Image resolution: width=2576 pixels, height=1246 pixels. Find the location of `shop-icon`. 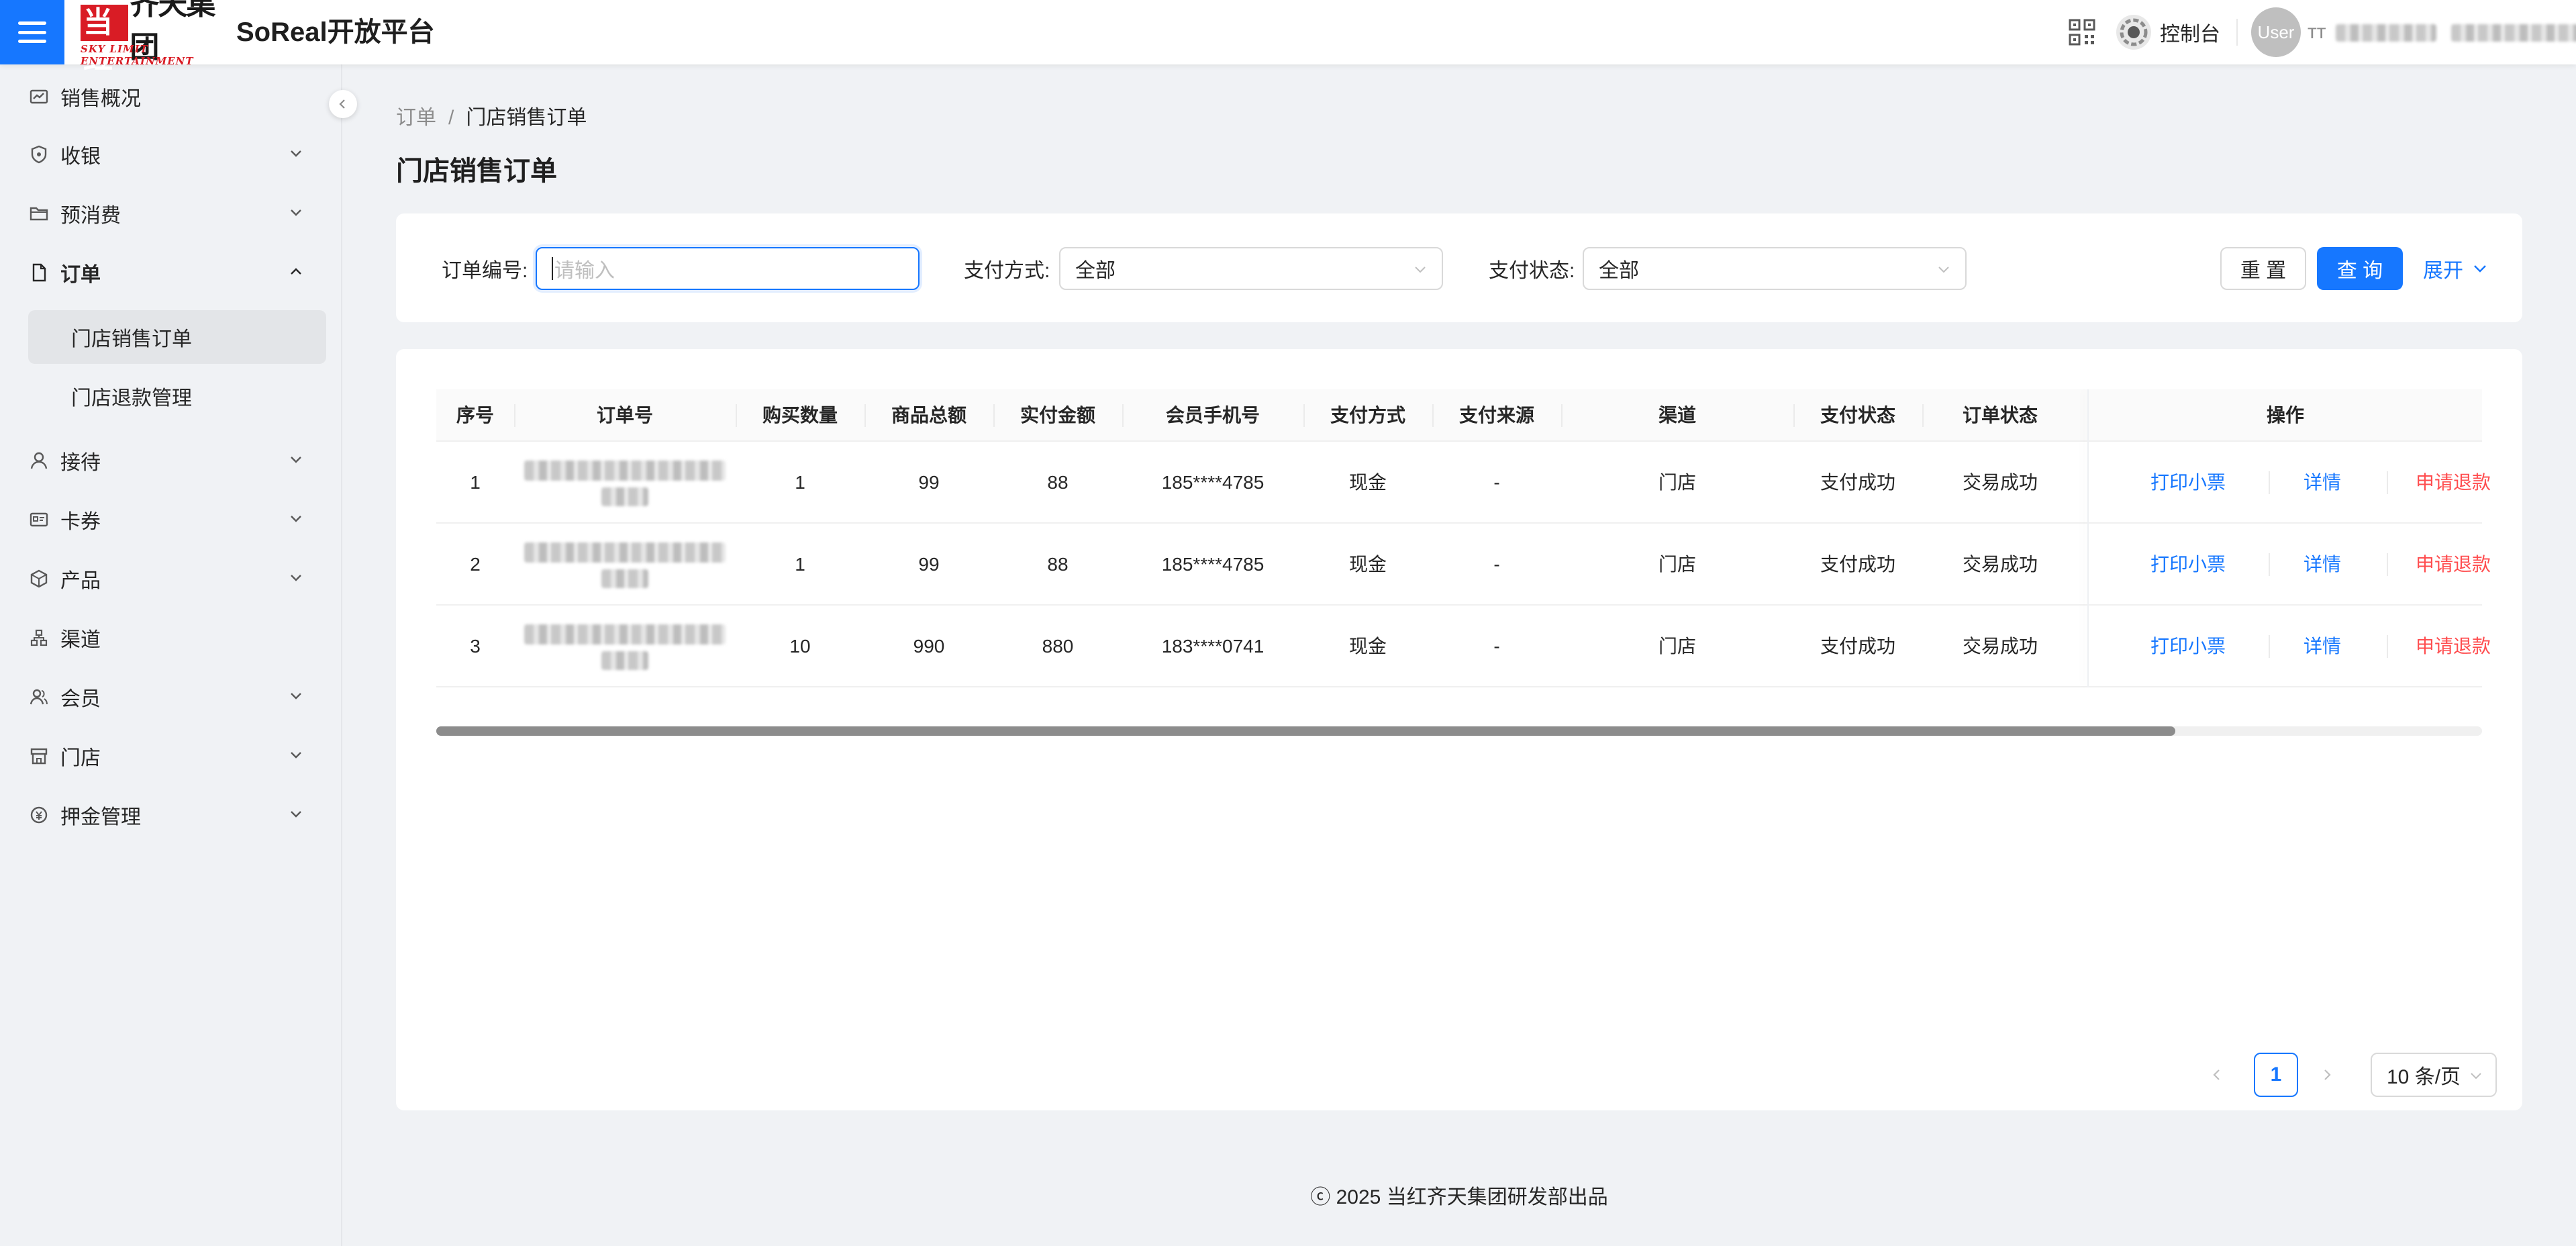

shop-icon is located at coordinates (39, 756).